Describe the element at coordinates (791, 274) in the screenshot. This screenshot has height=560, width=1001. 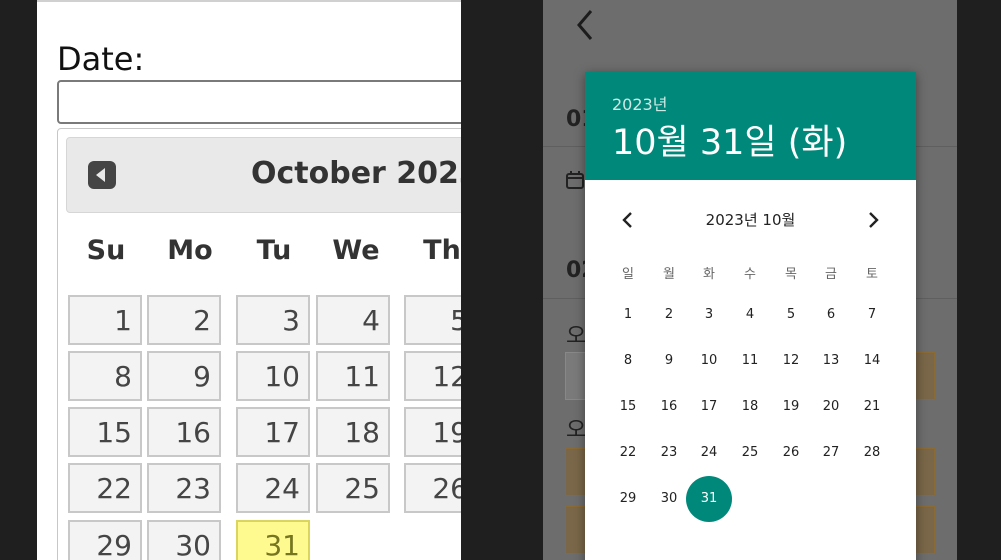
I see `weekday-header: 목` at that location.